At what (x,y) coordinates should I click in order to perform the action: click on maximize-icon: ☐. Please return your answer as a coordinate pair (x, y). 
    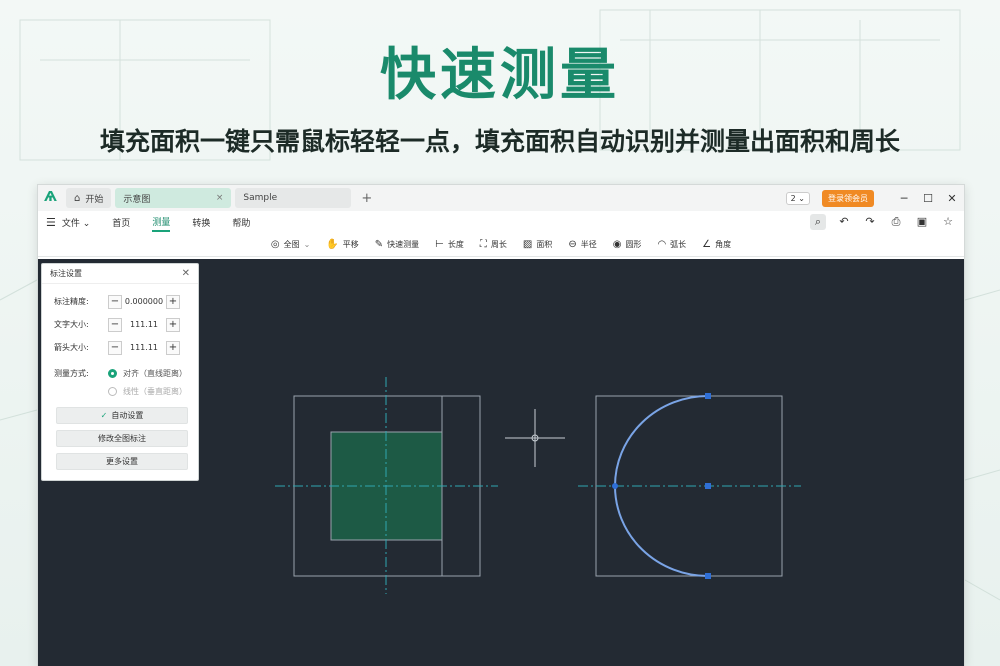
    Looking at the image, I should click on (928, 198).